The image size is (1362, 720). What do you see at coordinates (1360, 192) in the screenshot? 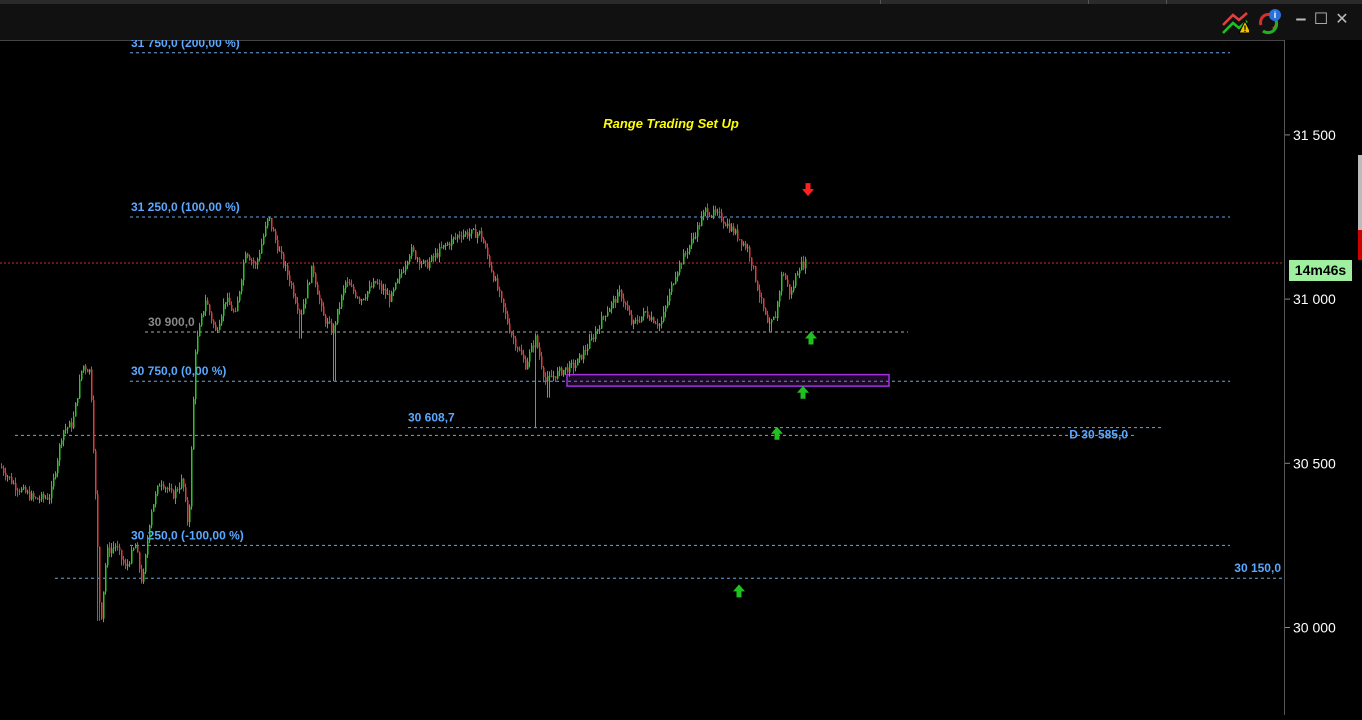
I see `scrollbar-thumb` at bounding box center [1360, 192].